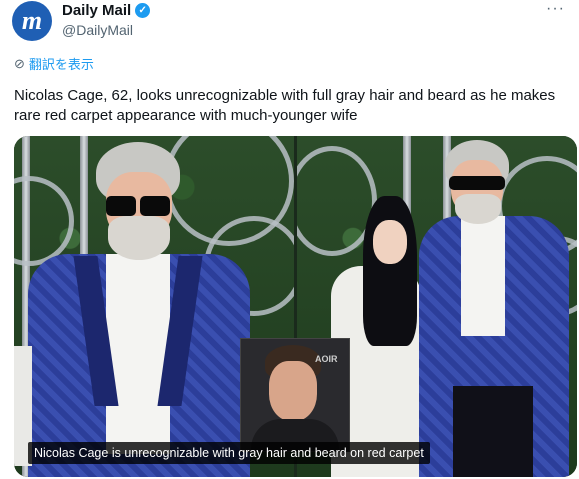 The width and height of the screenshot is (579, 479). I want to click on inset-face, so click(293, 391).